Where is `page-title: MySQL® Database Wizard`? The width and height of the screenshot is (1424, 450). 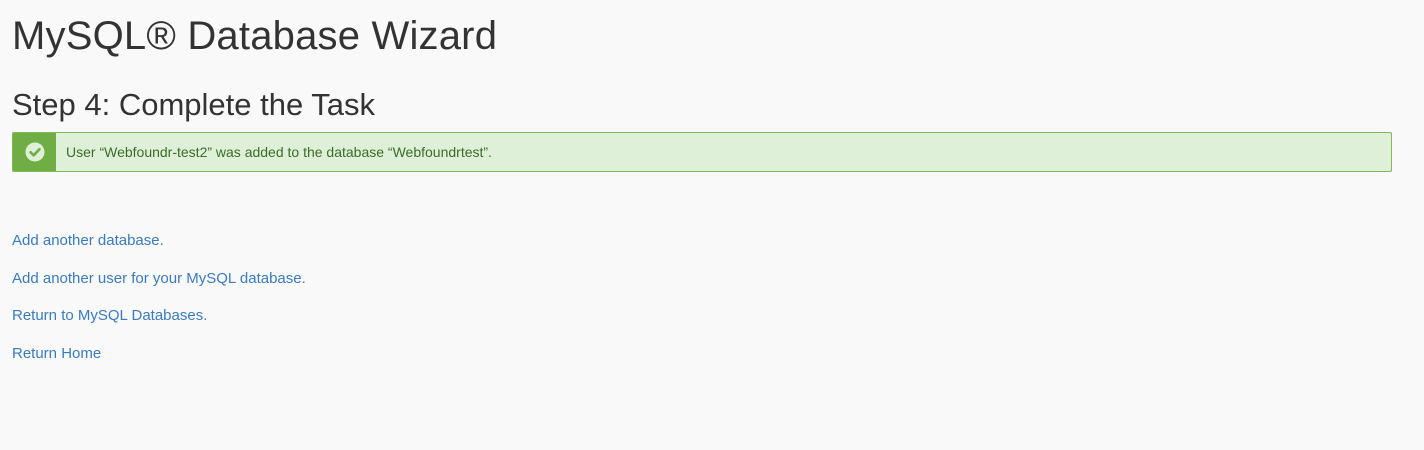
page-title: MySQL® Database Wizard is located at coordinates (255, 36).